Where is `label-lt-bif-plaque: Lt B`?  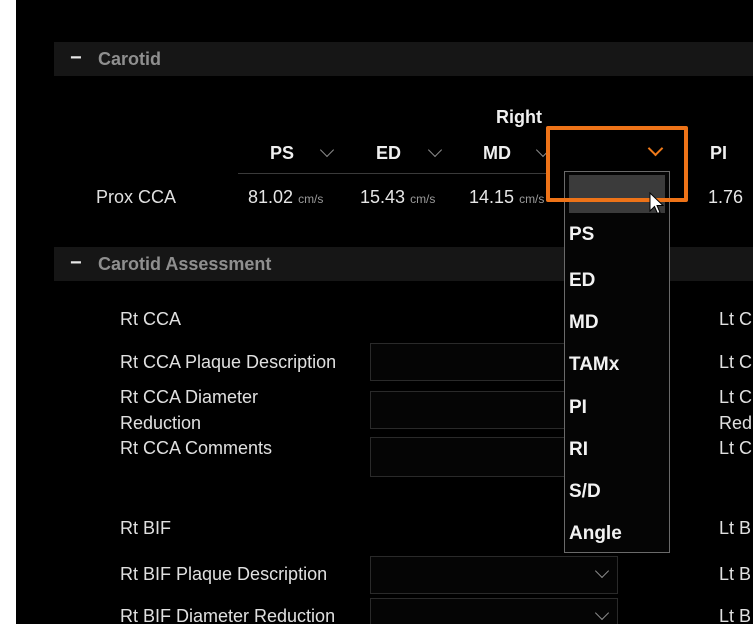 label-lt-bif-plaque: Lt B is located at coordinates (735, 574).